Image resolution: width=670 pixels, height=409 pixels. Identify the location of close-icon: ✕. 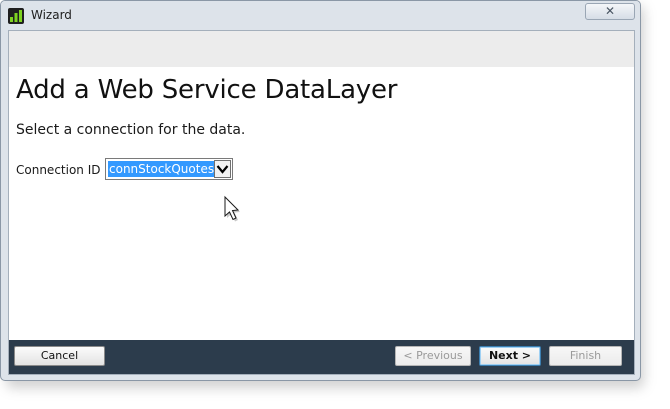
(610, 11).